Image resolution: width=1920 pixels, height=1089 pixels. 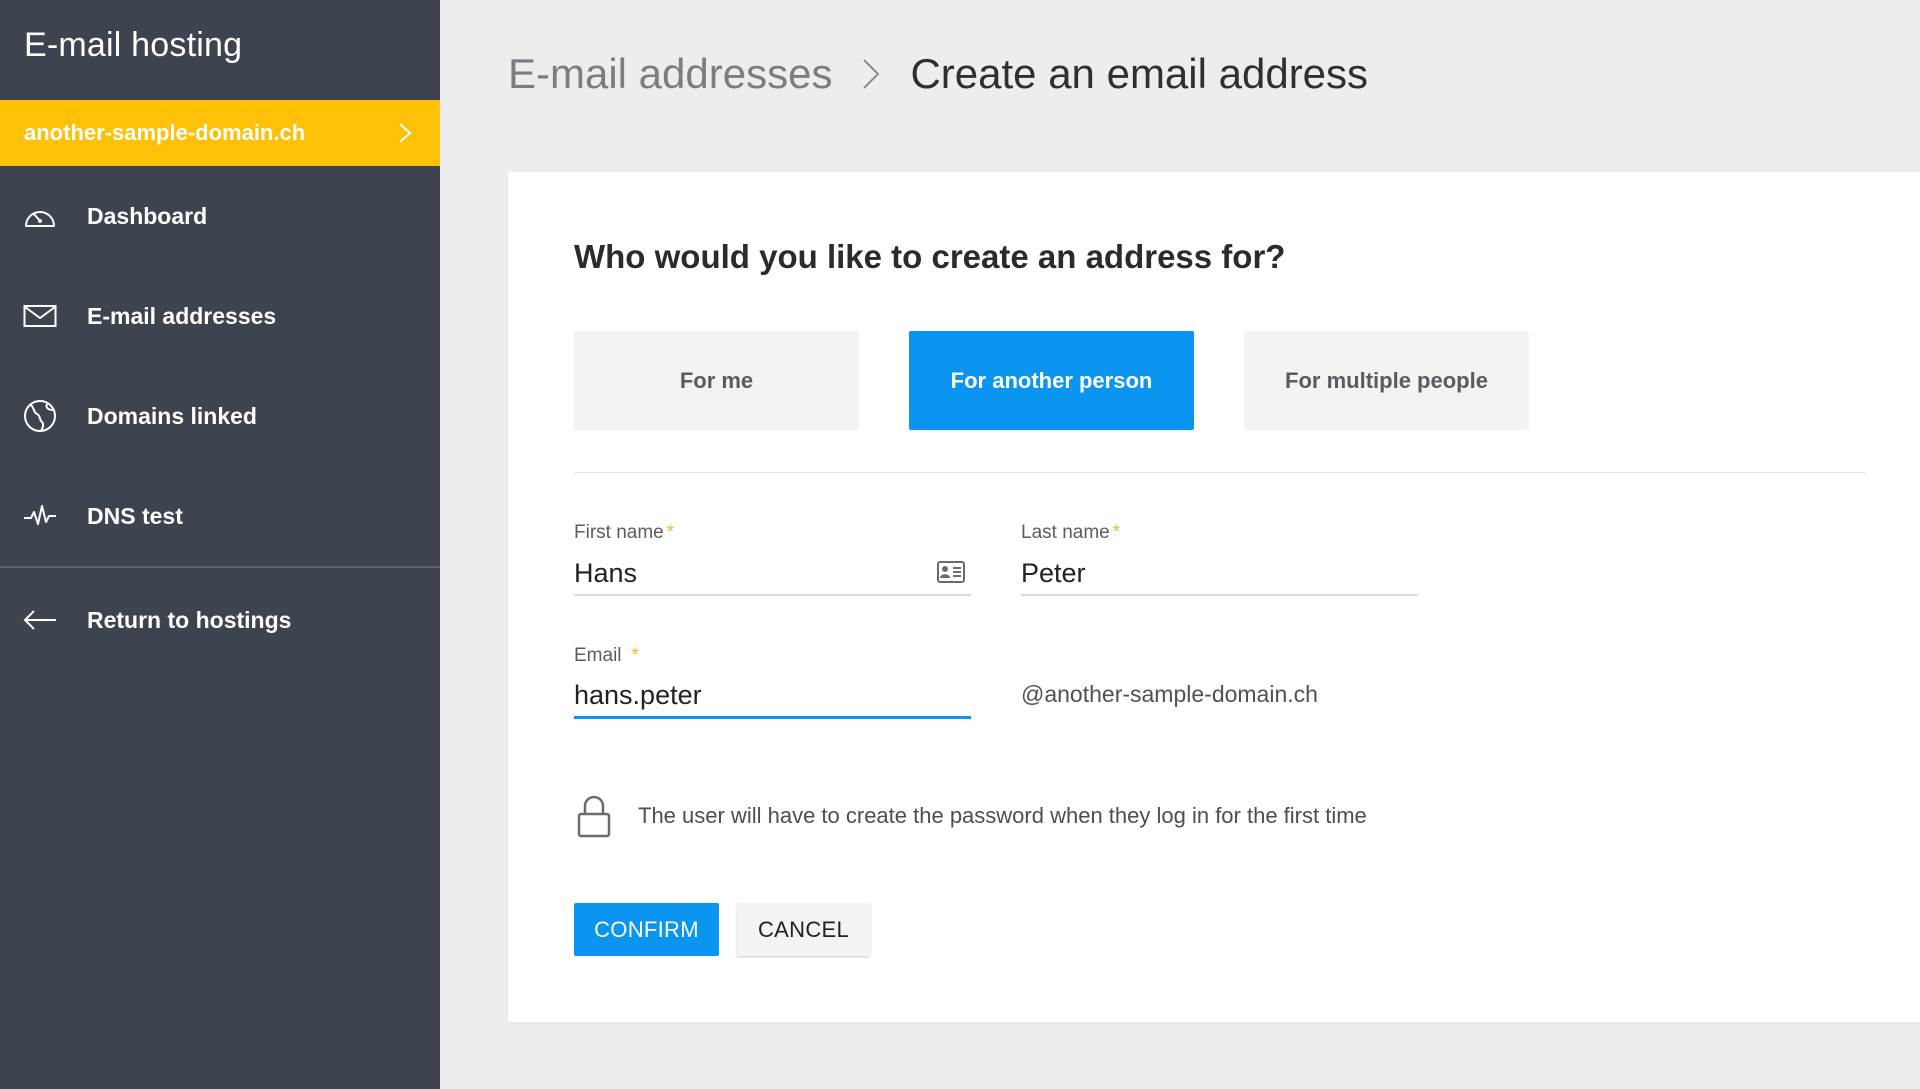 I want to click on choice-for-multiple-people: For multiple people, so click(x=1386, y=380).